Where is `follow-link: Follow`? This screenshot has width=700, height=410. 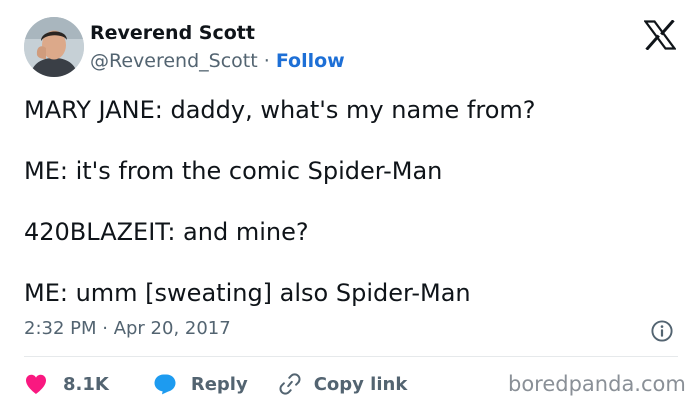 follow-link: Follow is located at coordinates (310, 61).